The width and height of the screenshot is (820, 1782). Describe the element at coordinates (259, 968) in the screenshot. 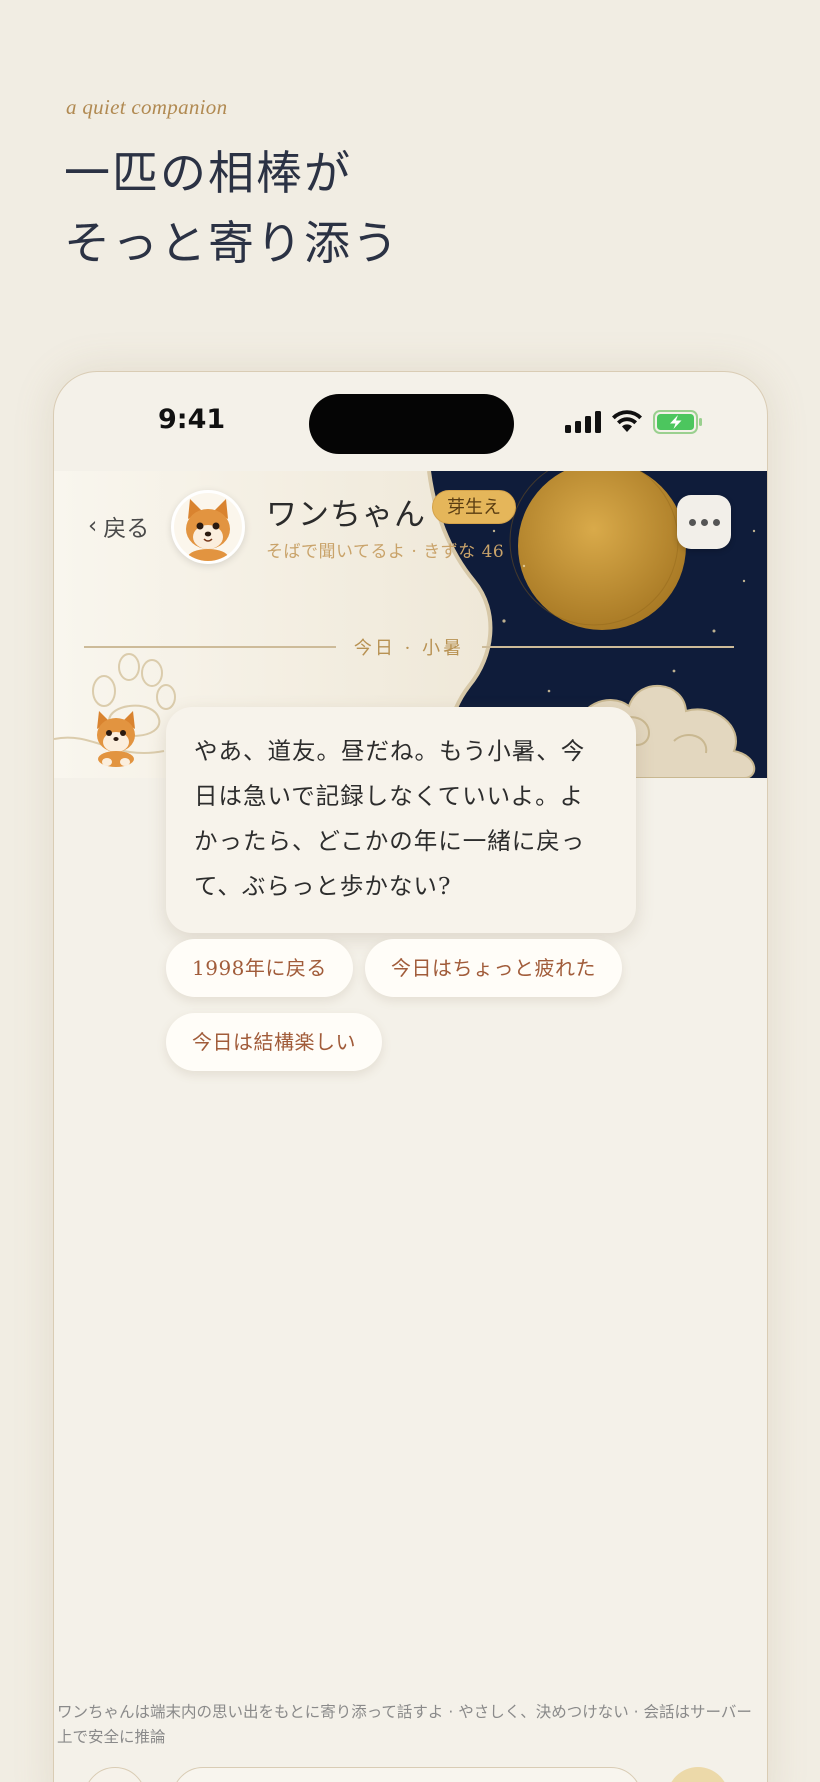

I see `quick-reply-chip: 1998年に戻る` at that location.